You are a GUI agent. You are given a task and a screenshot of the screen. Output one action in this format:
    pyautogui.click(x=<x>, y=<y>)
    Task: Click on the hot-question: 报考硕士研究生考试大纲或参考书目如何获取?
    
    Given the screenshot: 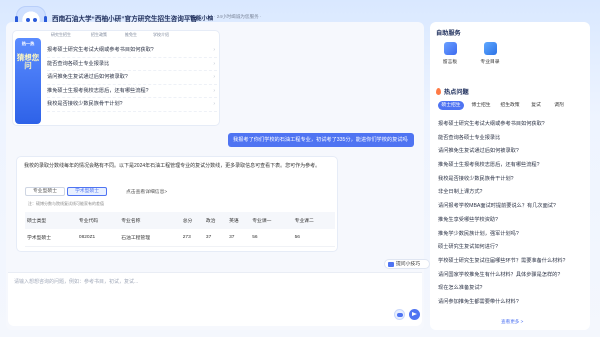 What is the action you would take?
    pyautogui.click(x=513, y=125)
    